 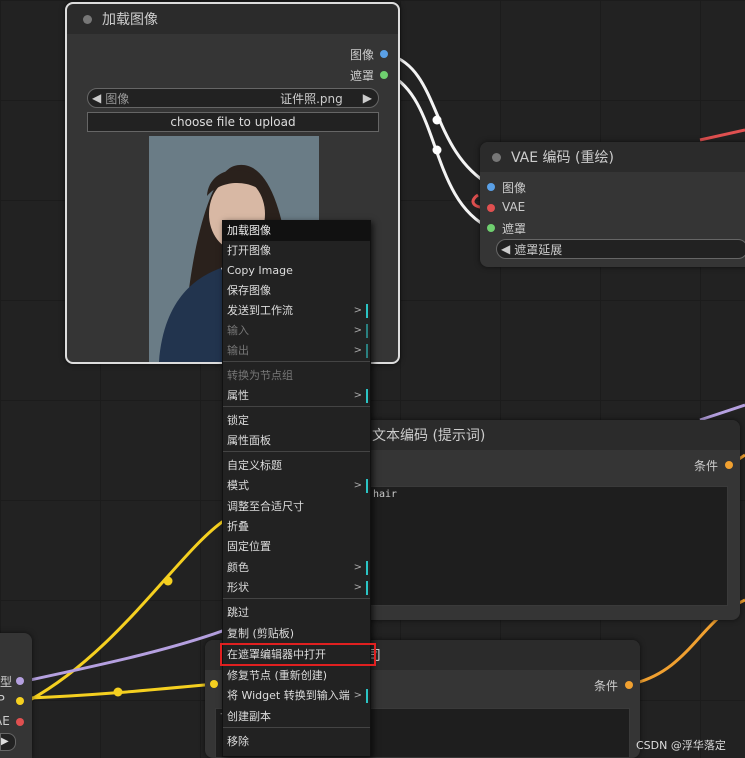 What do you see at coordinates (233, 98) in the screenshot?
I see `image-select-widget: ◀ 图像 证件照.png ▶` at bounding box center [233, 98].